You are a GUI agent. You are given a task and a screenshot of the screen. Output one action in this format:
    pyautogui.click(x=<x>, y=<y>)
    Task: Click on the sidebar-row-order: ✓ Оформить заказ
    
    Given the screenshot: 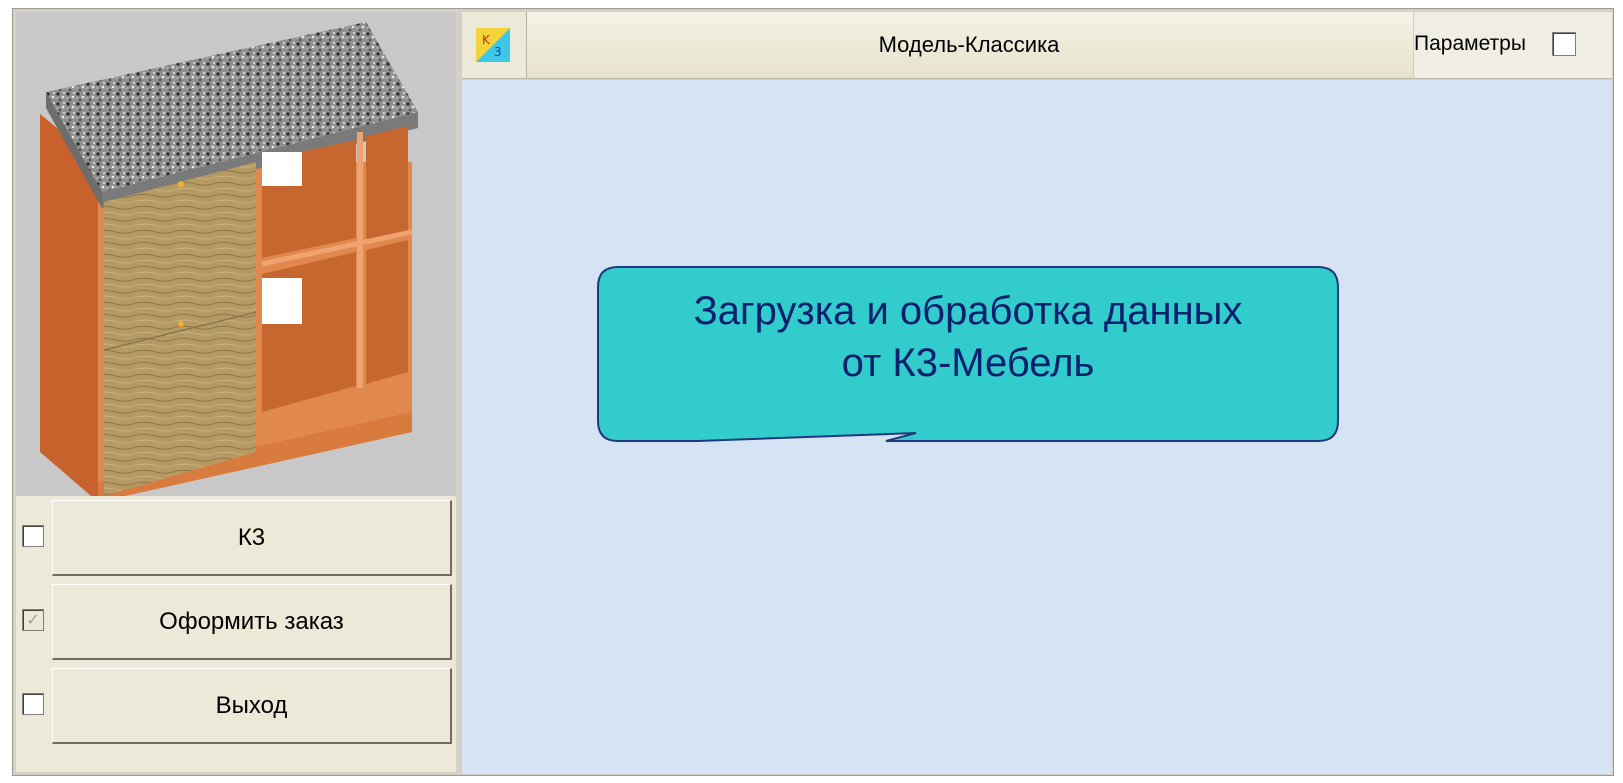 What is the action you would take?
    pyautogui.click(x=236, y=623)
    